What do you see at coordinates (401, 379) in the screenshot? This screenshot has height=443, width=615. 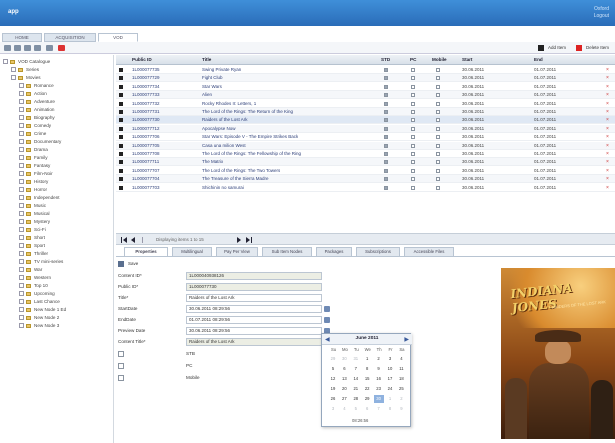 I see `calendar-day: 18` at bounding box center [401, 379].